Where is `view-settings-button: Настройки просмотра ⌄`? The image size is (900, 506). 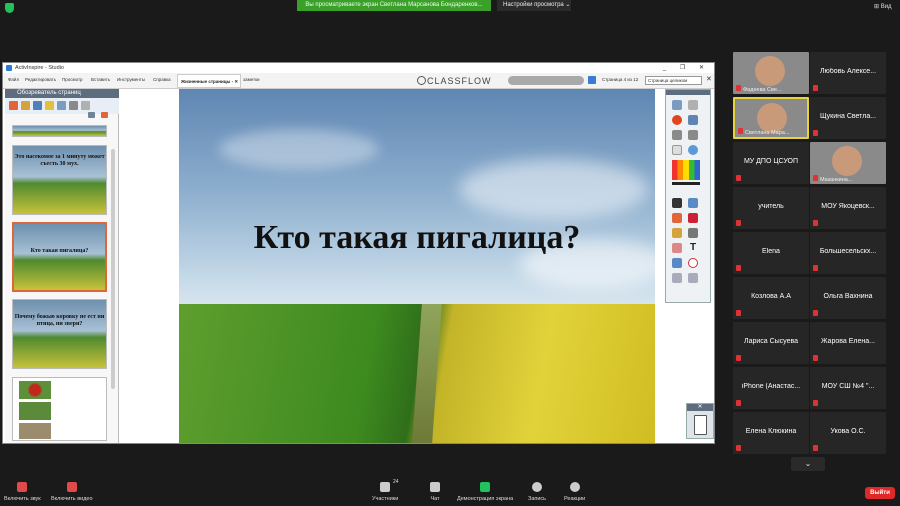 view-settings-button: Настройки просмотра ⌄ is located at coordinates (534, 5).